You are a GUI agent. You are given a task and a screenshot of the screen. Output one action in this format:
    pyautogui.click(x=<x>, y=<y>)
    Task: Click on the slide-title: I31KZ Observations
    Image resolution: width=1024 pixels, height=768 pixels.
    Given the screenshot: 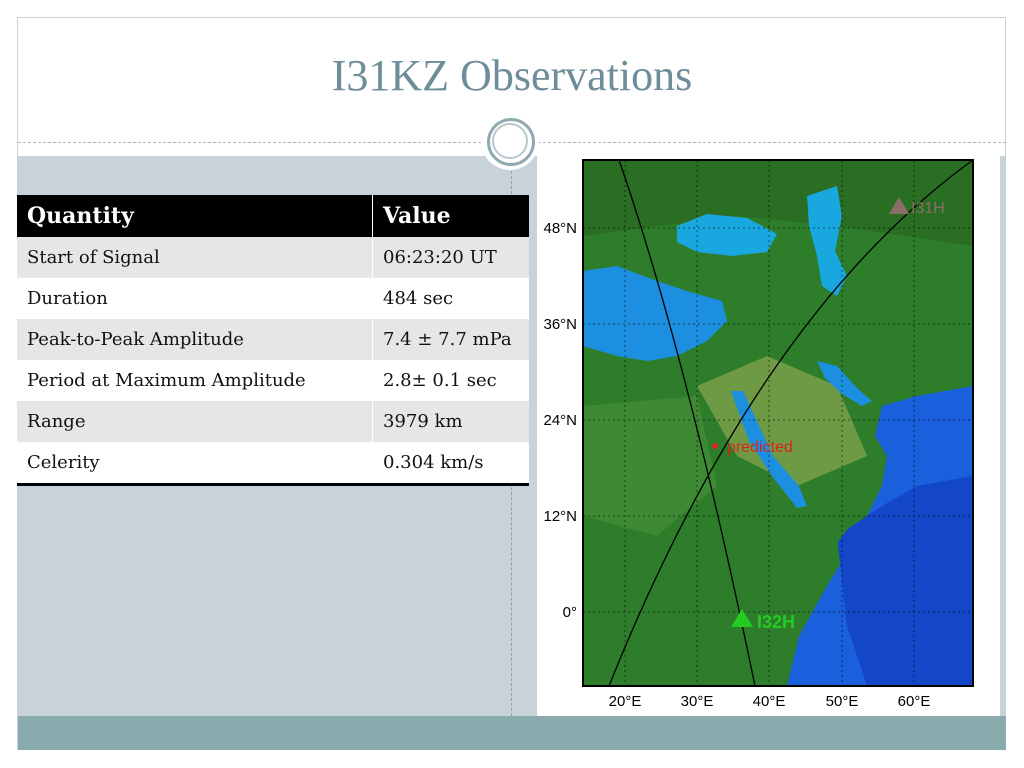 What is the action you would take?
    pyautogui.click(x=512, y=75)
    